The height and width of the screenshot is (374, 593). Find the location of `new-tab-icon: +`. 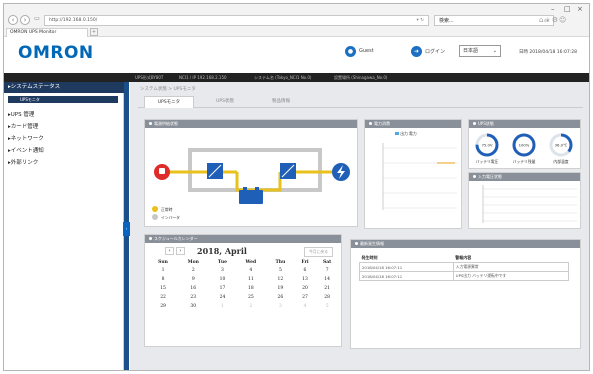

new-tab-icon: + is located at coordinates (94, 32).